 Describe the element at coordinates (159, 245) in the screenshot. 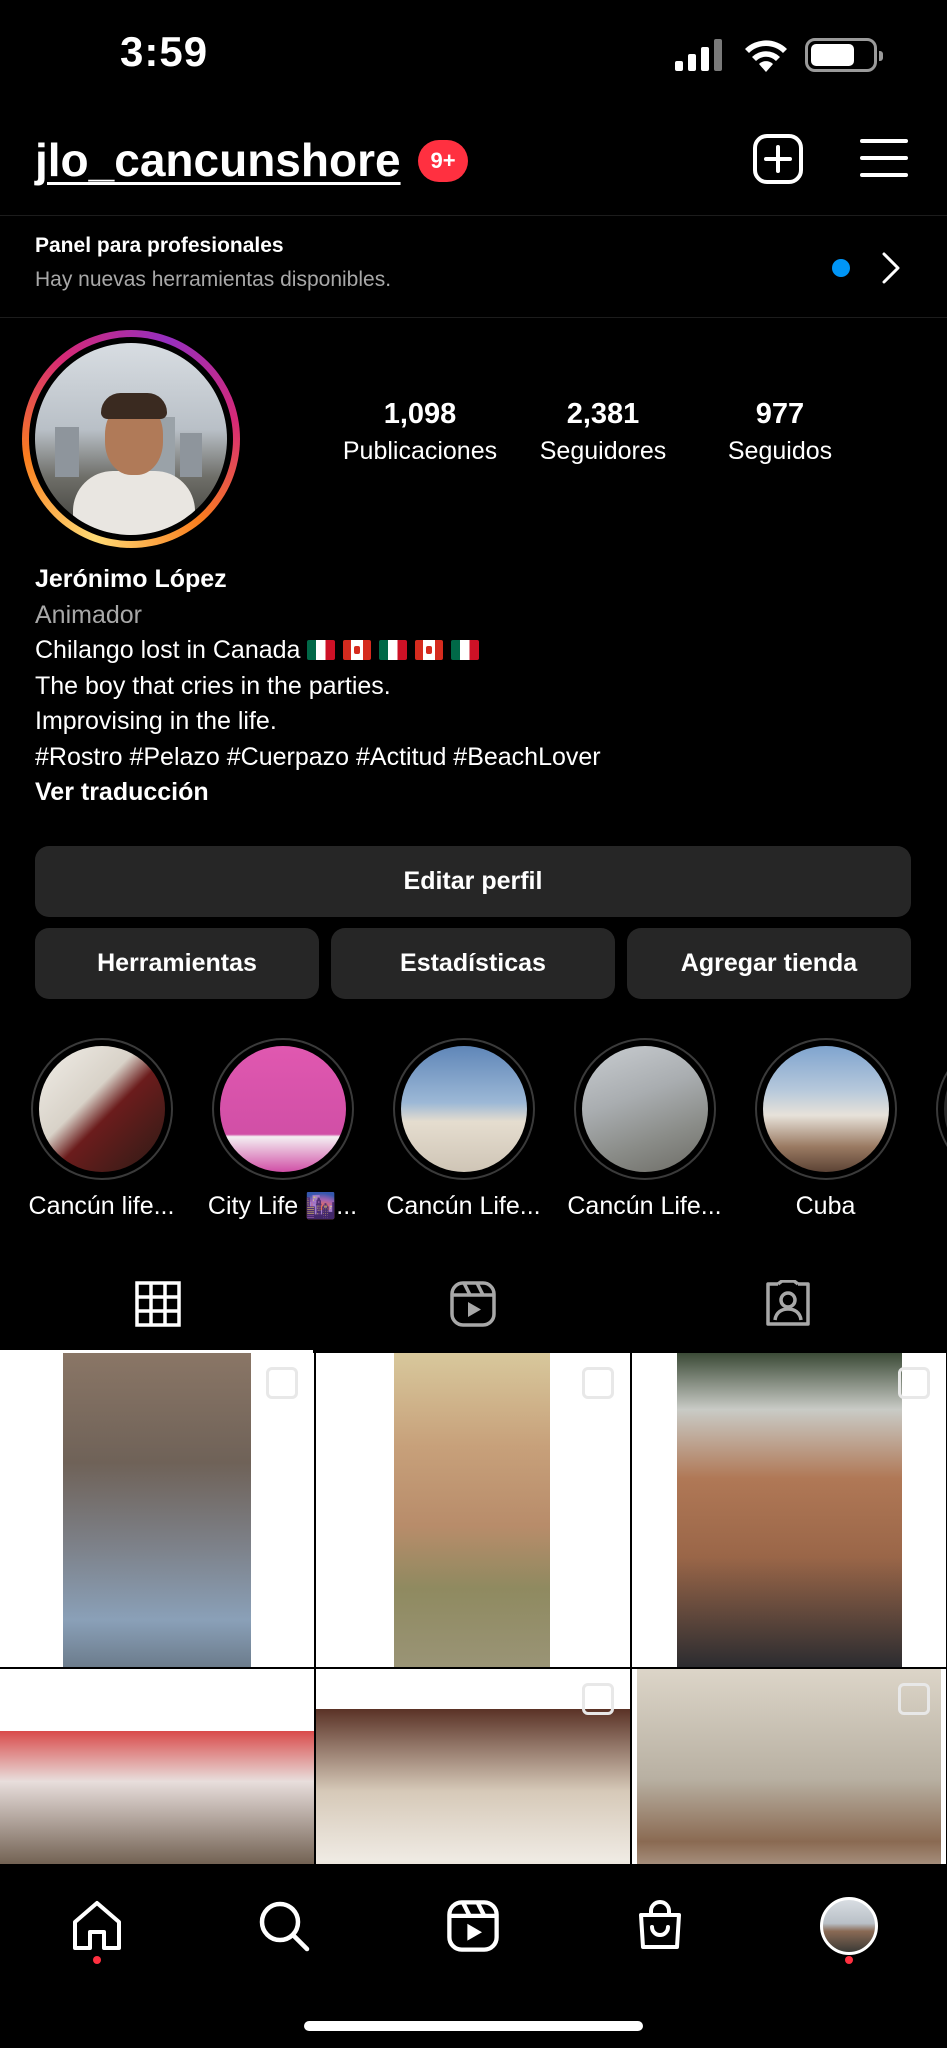

I see `dashboard-title: Panel para profesionales` at that location.